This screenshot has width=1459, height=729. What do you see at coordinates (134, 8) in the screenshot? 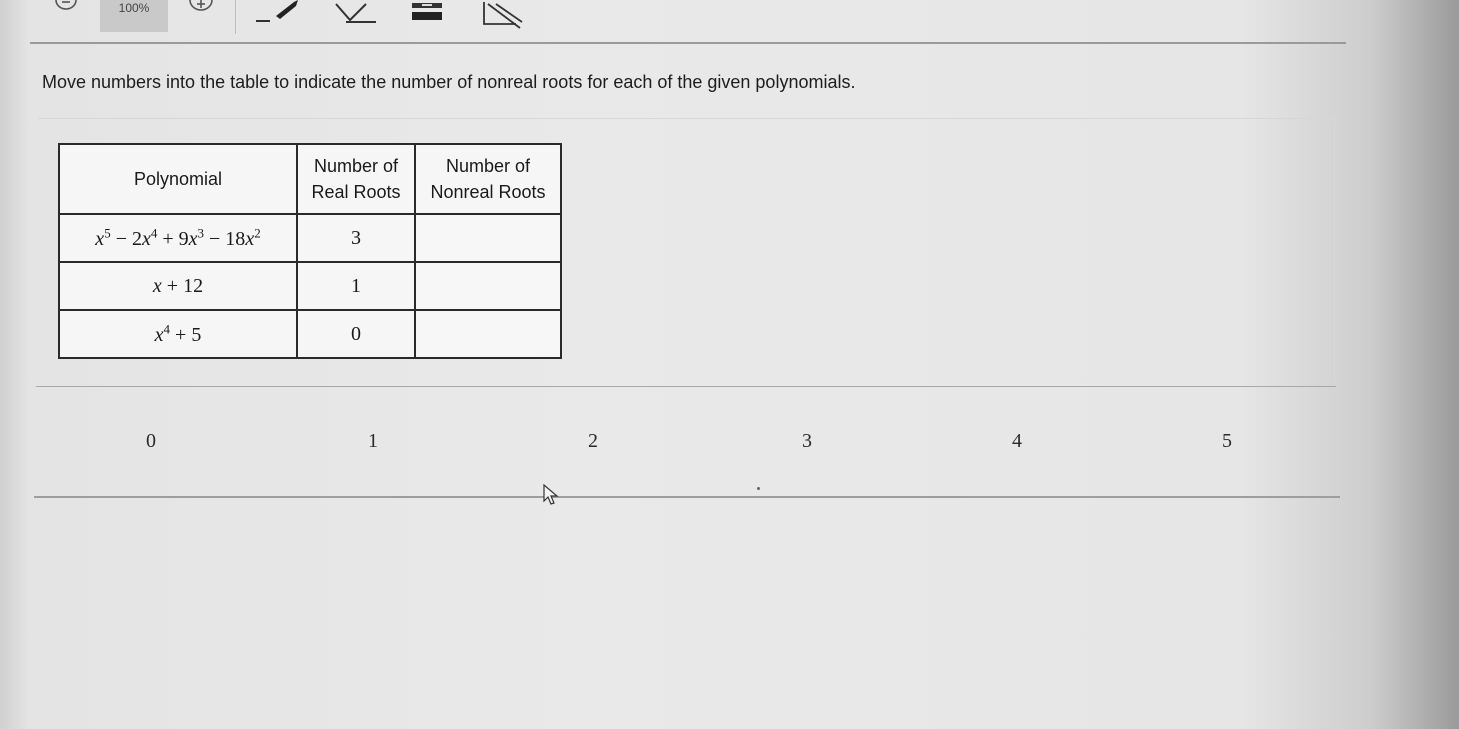
I see `zoom-level-label: 100%` at bounding box center [134, 8].